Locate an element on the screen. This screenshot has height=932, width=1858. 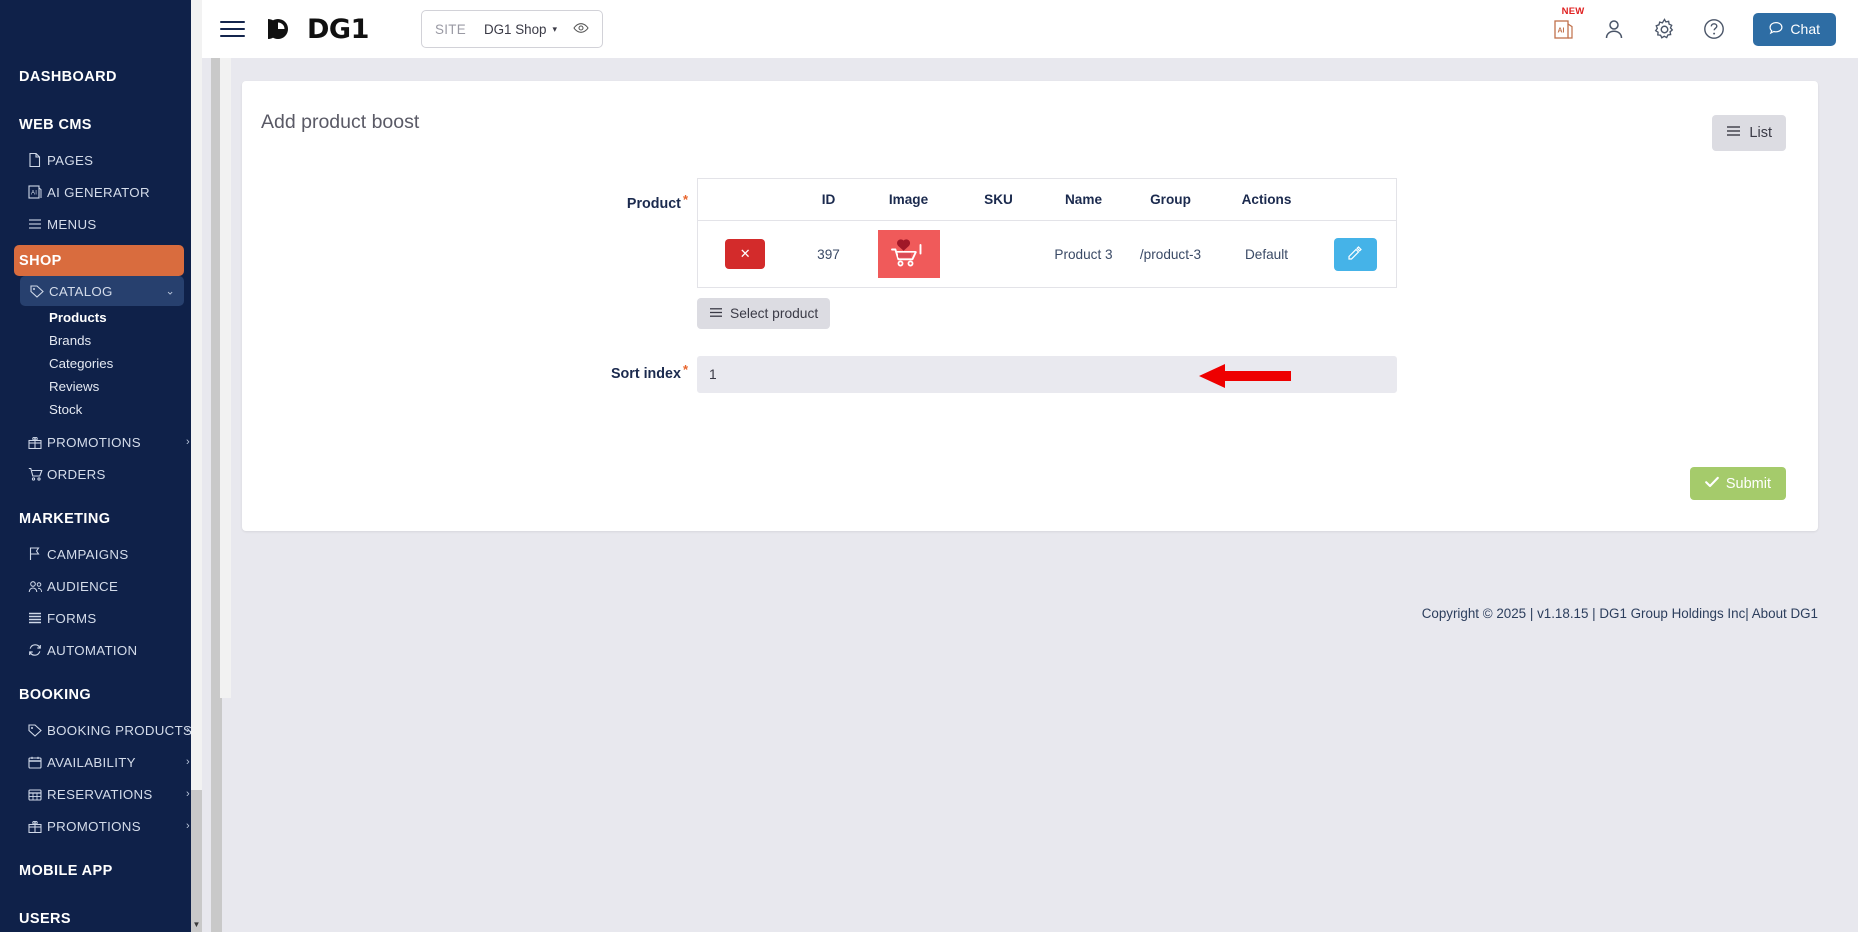
check-icon is located at coordinates (1712, 484).